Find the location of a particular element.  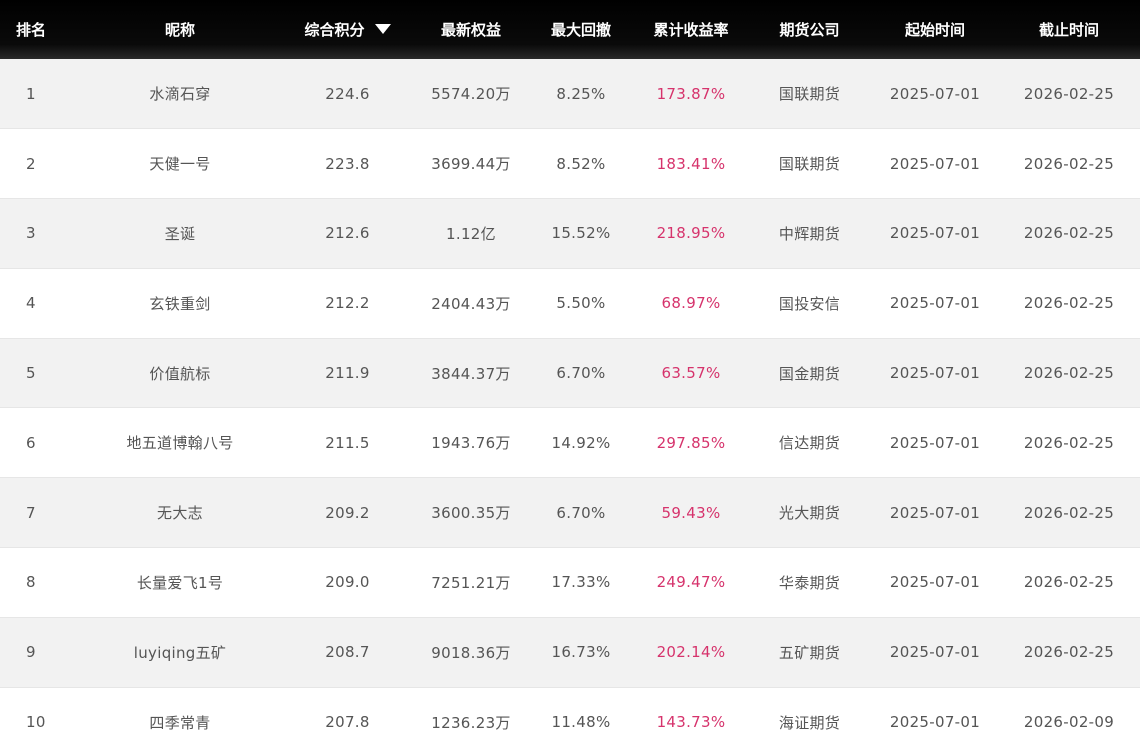

cell-drawdown: 14.92% is located at coordinates (581, 442).